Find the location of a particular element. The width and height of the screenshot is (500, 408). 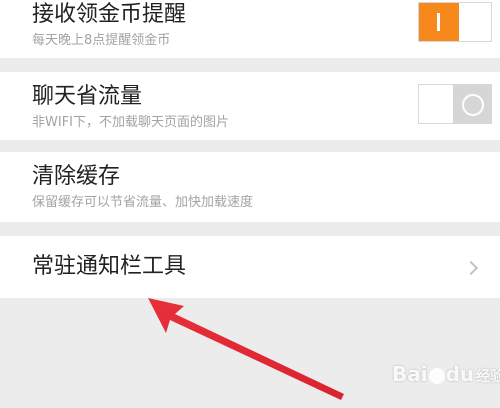

watermark-brand-right: 经验 is located at coordinates (488, 377).